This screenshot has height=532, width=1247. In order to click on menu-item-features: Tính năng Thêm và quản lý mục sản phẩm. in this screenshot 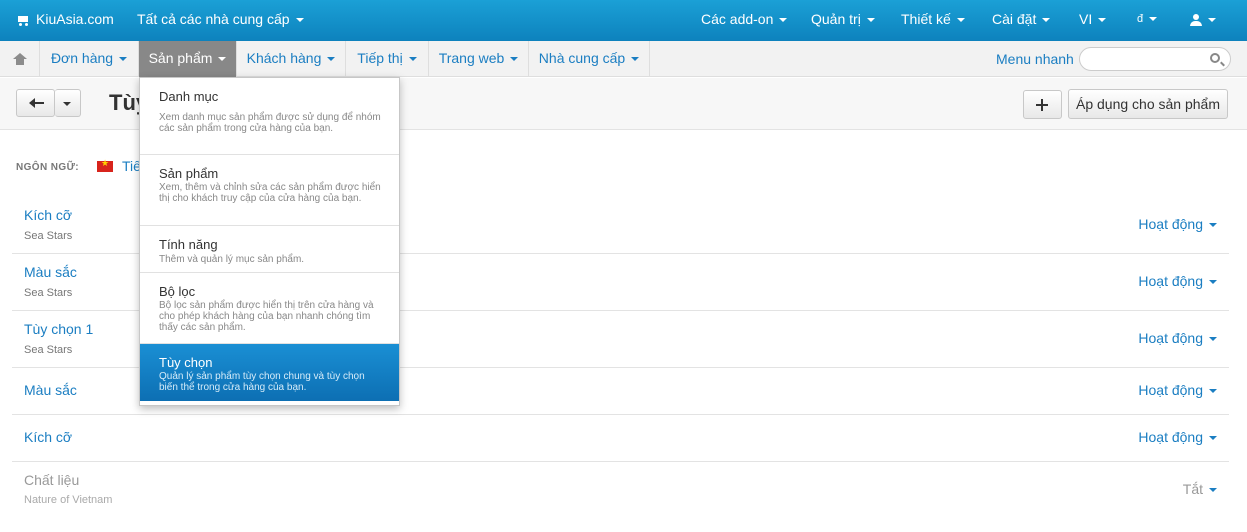, I will do `click(269, 249)`.